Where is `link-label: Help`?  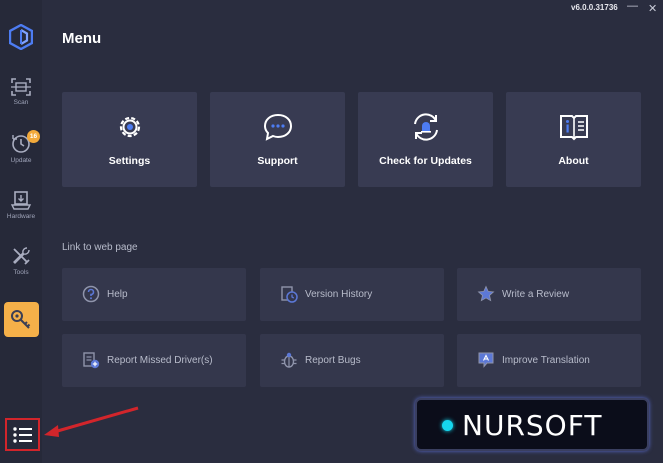
link-label: Help is located at coordinates (117, 294).